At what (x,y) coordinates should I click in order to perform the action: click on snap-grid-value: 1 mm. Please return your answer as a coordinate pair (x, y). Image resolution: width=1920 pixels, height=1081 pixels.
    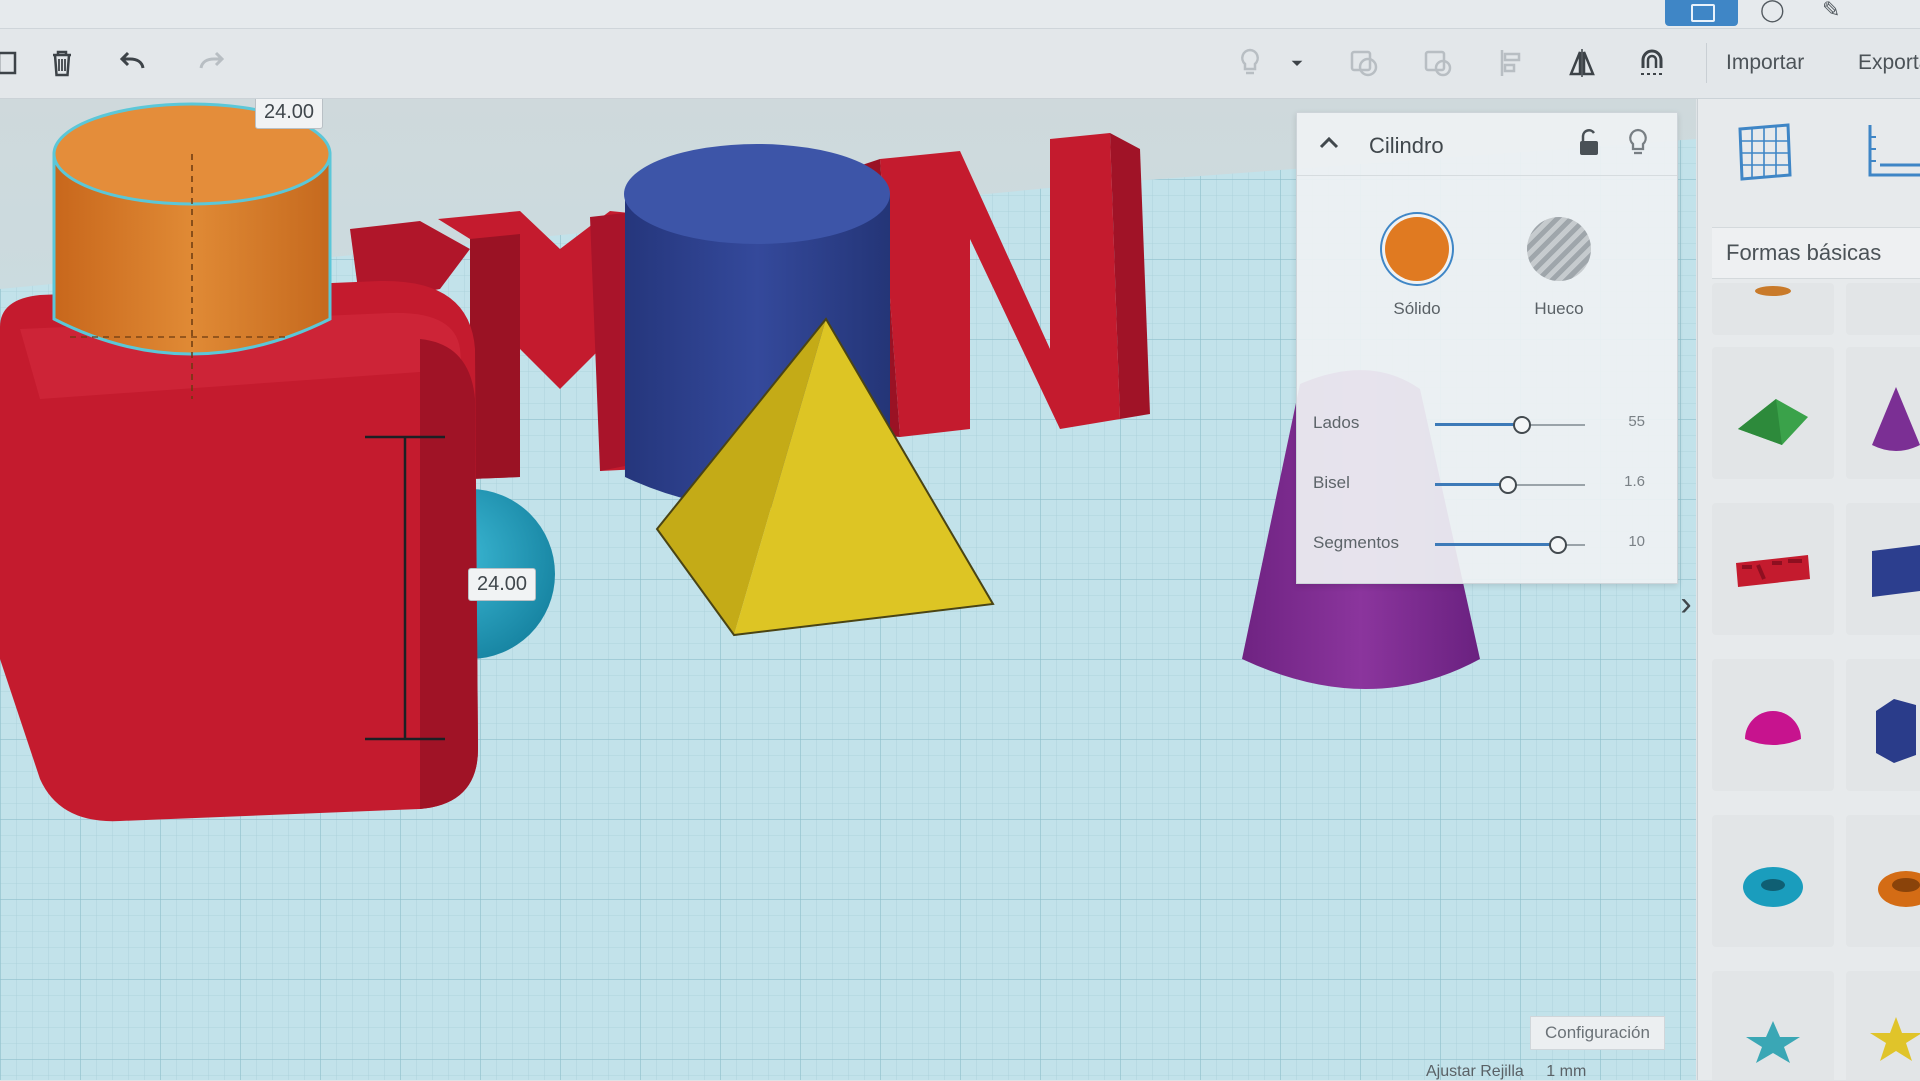
    Looking at the image, I should click on (1566, 1071).